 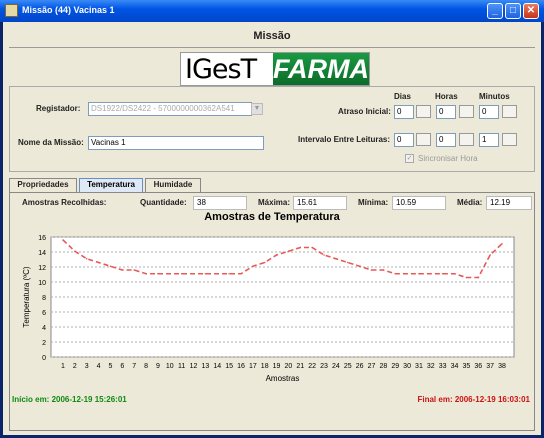 What do you see at coordinates (122, 366) in the screenshot?
I see `x-tick-label: 6` at bounding box center [122, 366].